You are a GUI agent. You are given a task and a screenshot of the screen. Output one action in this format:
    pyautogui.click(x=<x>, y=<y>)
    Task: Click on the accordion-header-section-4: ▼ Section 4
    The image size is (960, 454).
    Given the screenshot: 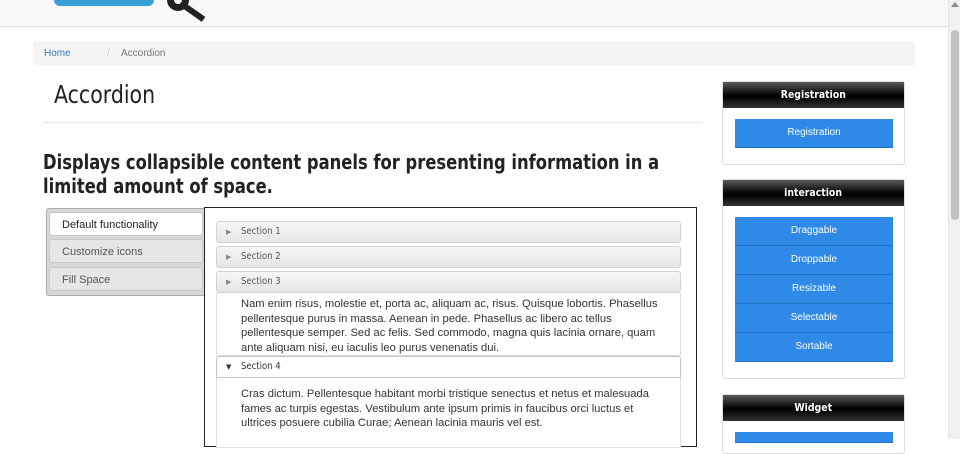 What is the action you would take?
    pyautogui.click(x=448, y=367)
    